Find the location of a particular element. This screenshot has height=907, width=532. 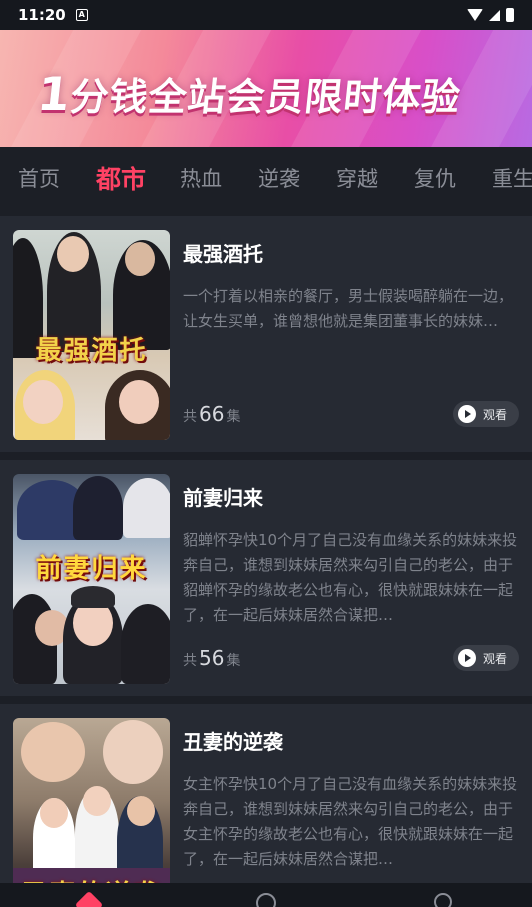

status-bar: 11:20 A is located at coordinates (266, 15).